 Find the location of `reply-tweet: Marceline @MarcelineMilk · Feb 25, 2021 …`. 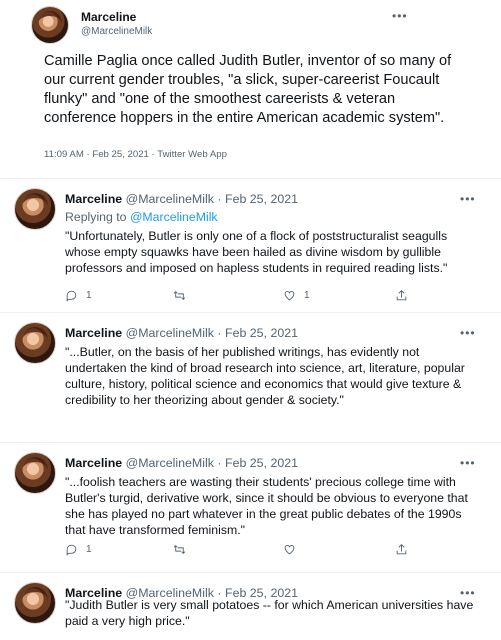

reply-tweet: Marceline @MarcelineMilk · Feb 25, 2021 … is located at coordinates (250, 606).